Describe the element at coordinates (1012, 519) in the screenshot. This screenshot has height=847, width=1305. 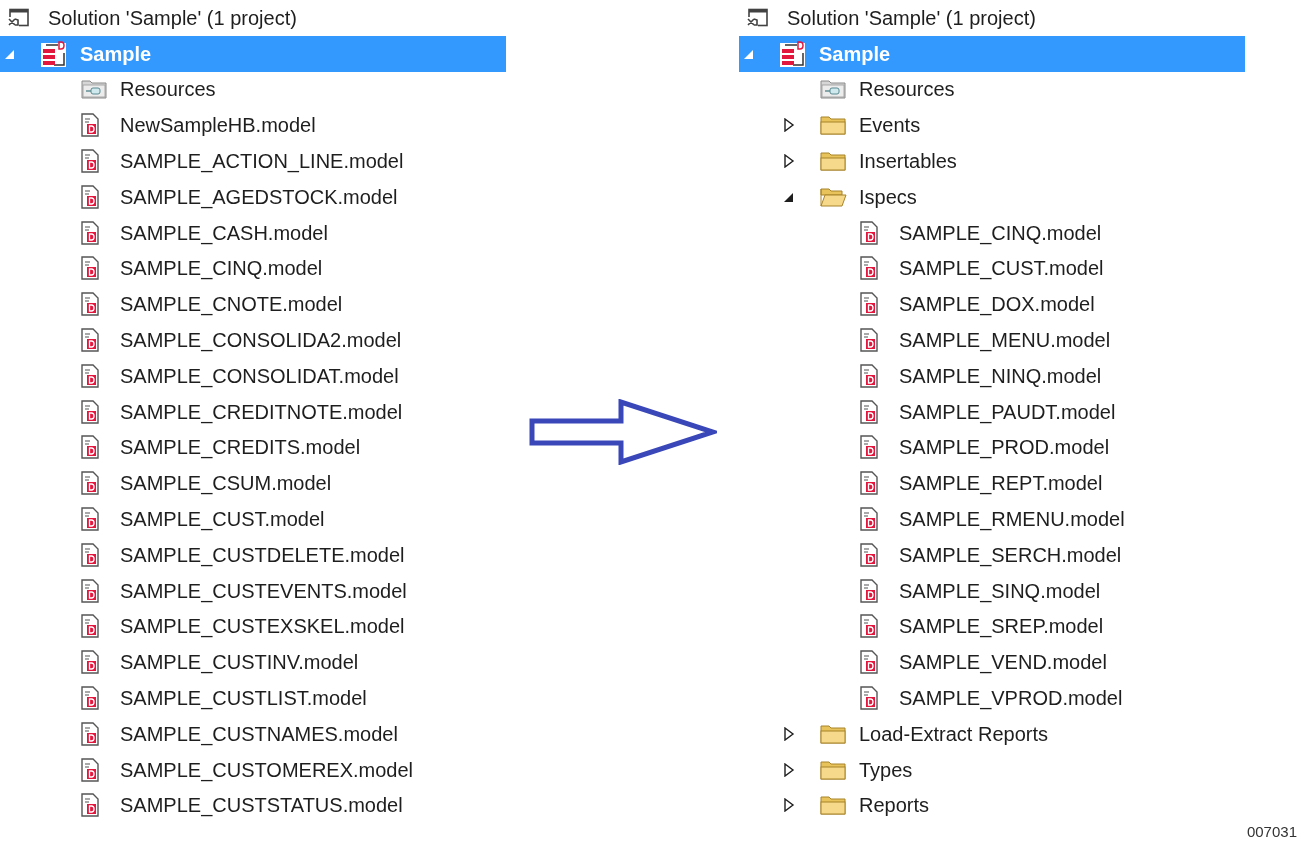
I see `tree-item-label: SAMPLE_RMENU.model` at that location.